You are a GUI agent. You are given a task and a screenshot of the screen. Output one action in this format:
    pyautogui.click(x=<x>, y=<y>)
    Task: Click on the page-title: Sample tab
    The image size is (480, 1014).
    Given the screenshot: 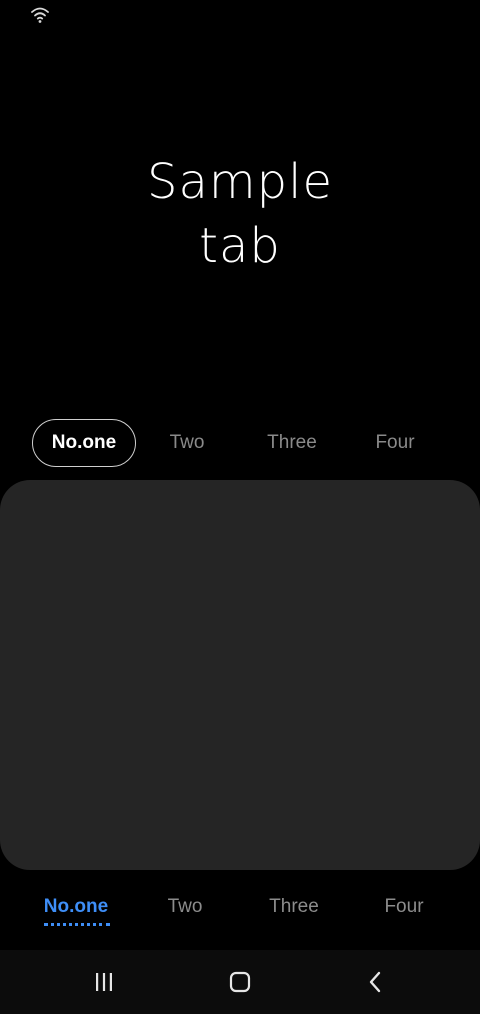 What is the action you would take?
    pyautogui.click(x=240, y=214)
    